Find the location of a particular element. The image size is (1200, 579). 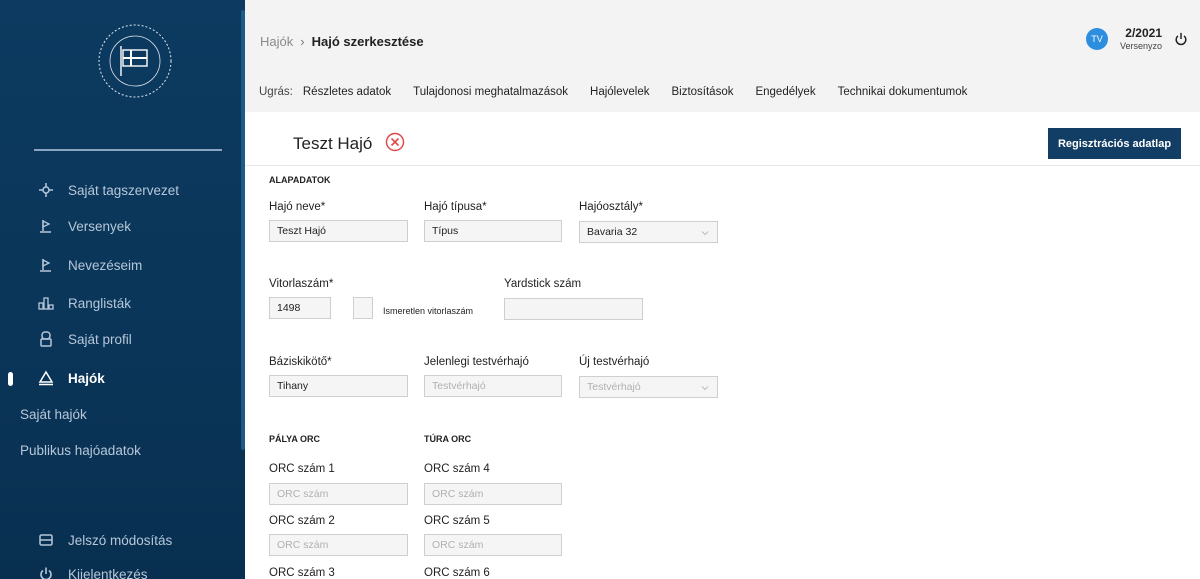

user-area: TV 2/2021 Versenyzo is located at coordinates (1136, 38).